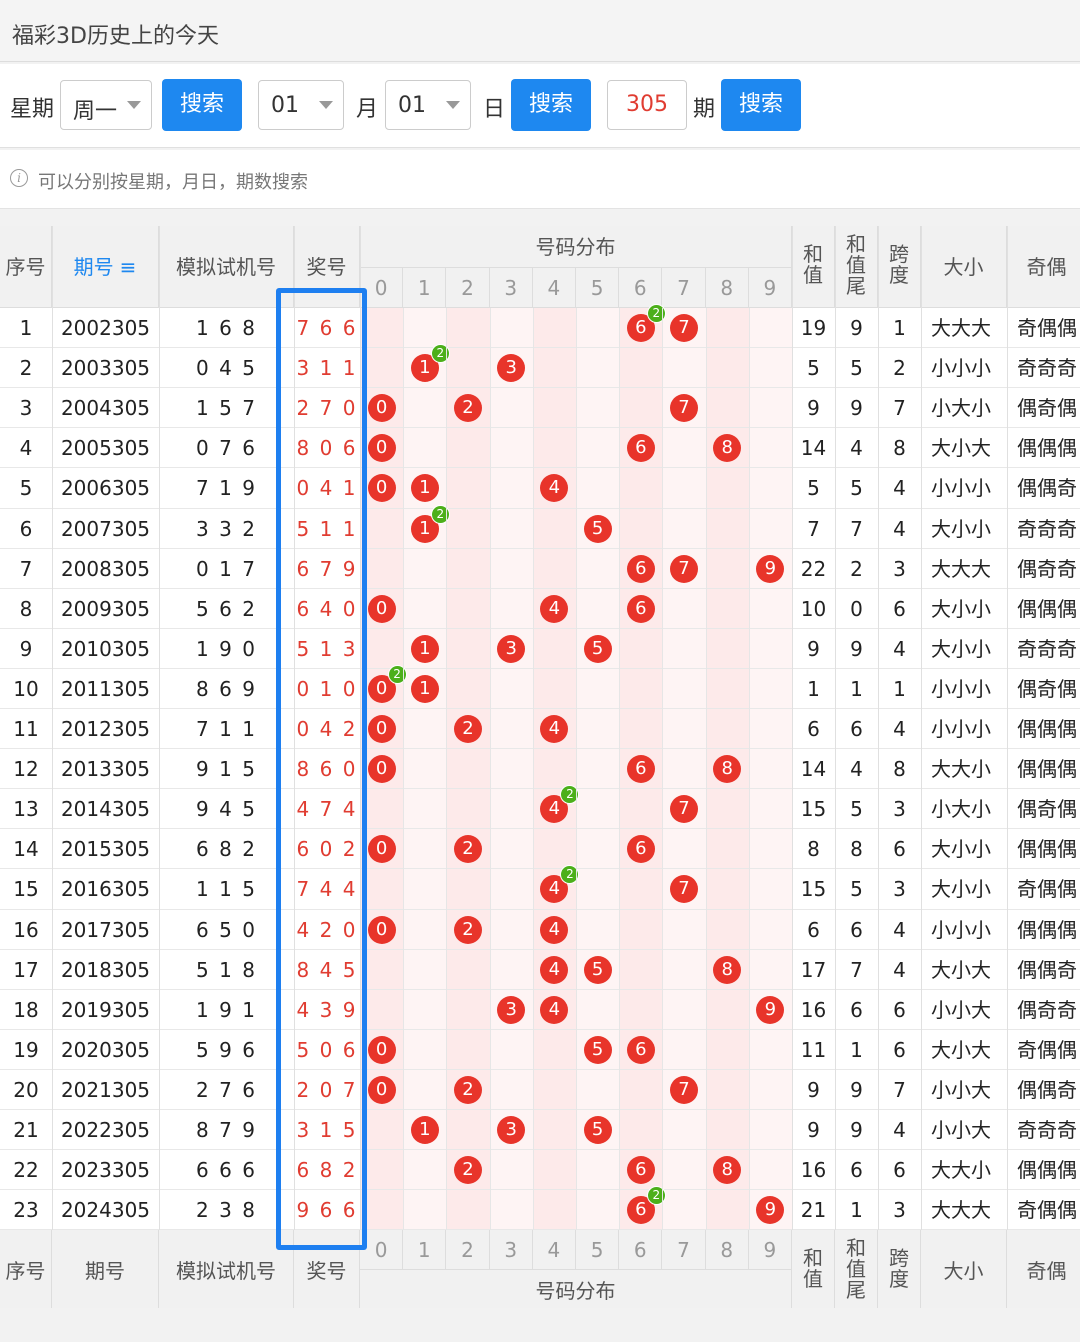  I want to click on cell-issue: 2009305, so click(105, 608).